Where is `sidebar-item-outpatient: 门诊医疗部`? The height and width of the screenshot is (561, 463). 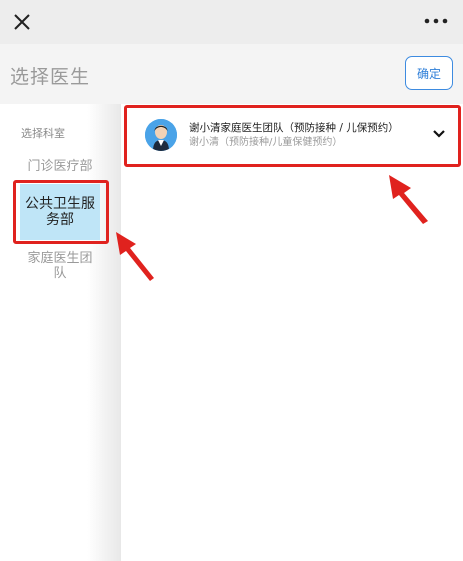 sidebar-item-outpatient: 门诊医疗部 is located at coordinates (60, 166).